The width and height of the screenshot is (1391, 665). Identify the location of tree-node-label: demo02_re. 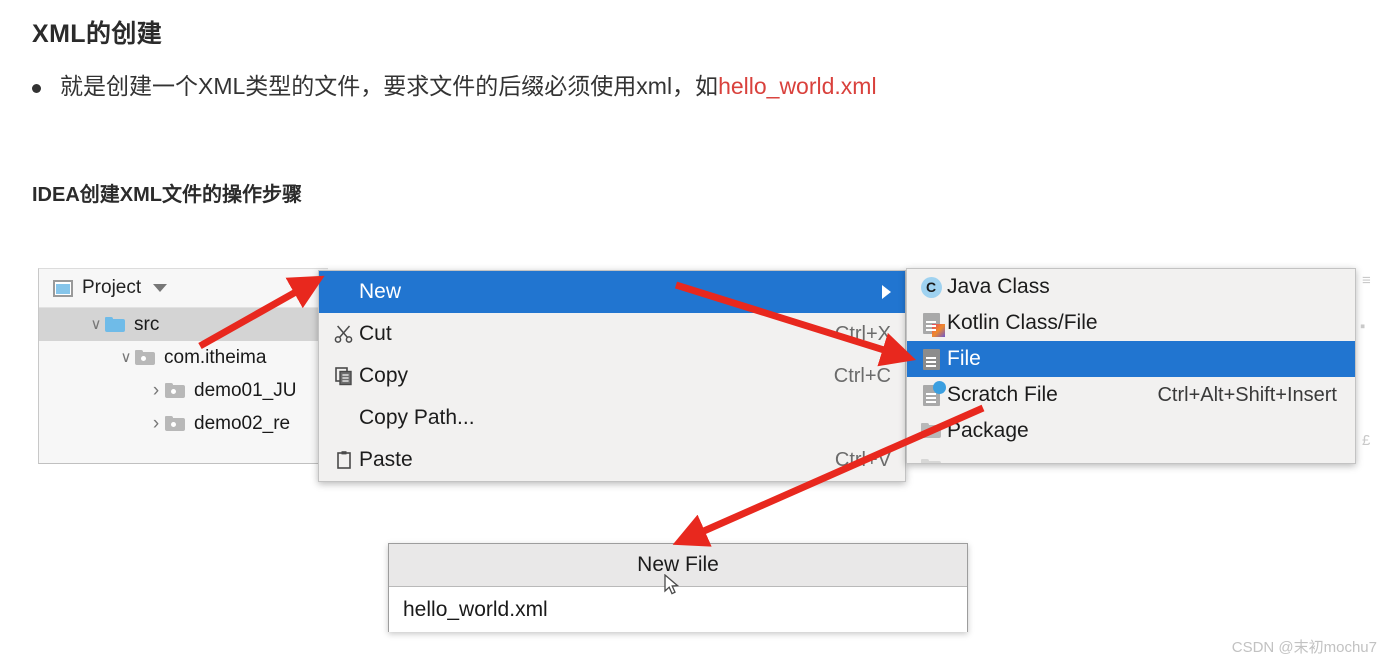
(242, 423).